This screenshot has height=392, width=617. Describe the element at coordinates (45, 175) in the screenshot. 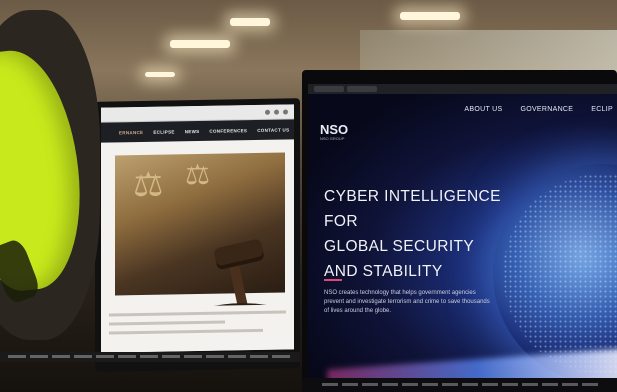

I see `face-mask` at that location.